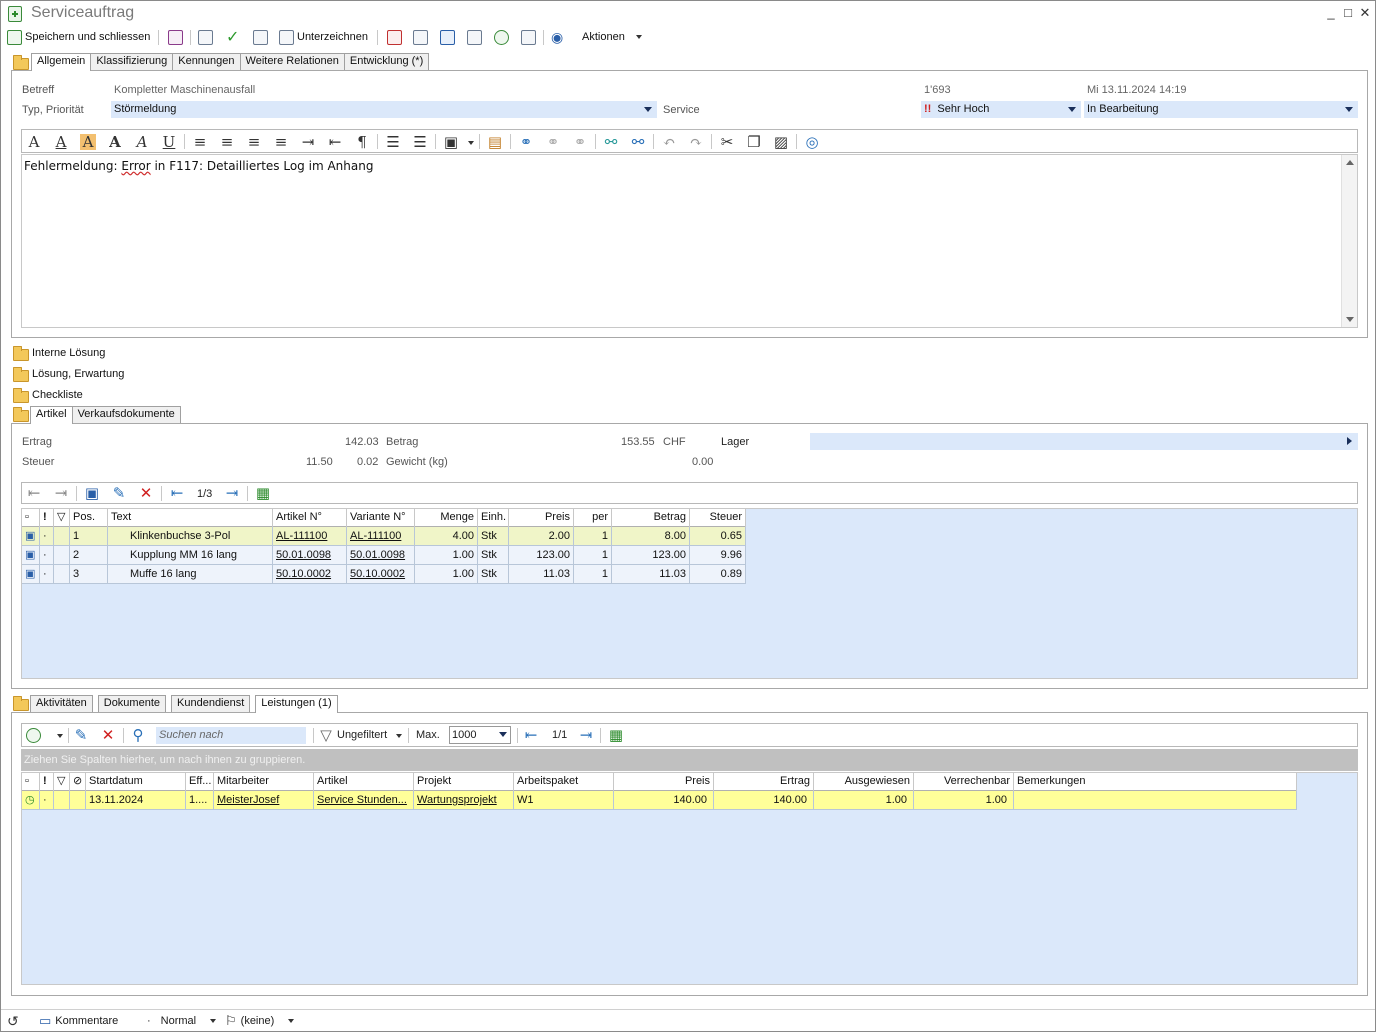 The height and width of the screenshot is (1032, 1376). What do you see at coordinates (1350, 319) in the screenshot?
I see `scroll-down-icon` at bounding box center [1350, 319].